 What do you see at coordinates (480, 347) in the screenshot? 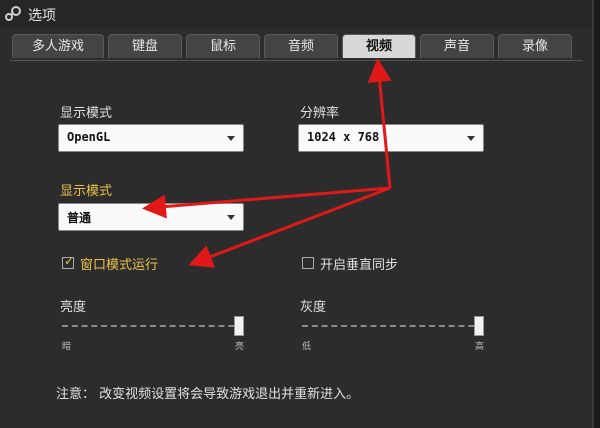
I see `gamma-max-label: 高` at bounding box center [480, 347].